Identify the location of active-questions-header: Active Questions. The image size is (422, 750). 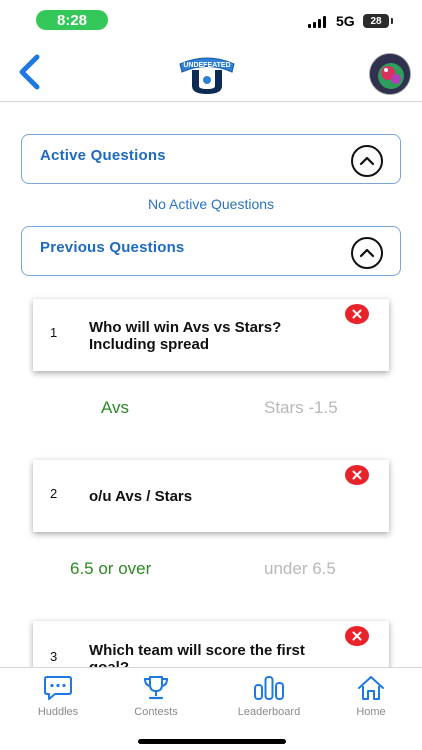
(211, 159).